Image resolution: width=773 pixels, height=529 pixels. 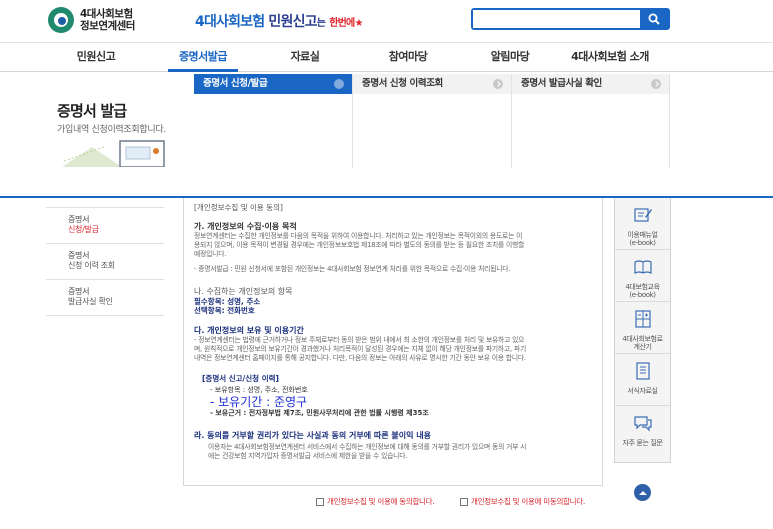 What do you see at coordinates (642, 319) in the screenshot?
I see `calculator-icon` at bounding box center [642, 319].